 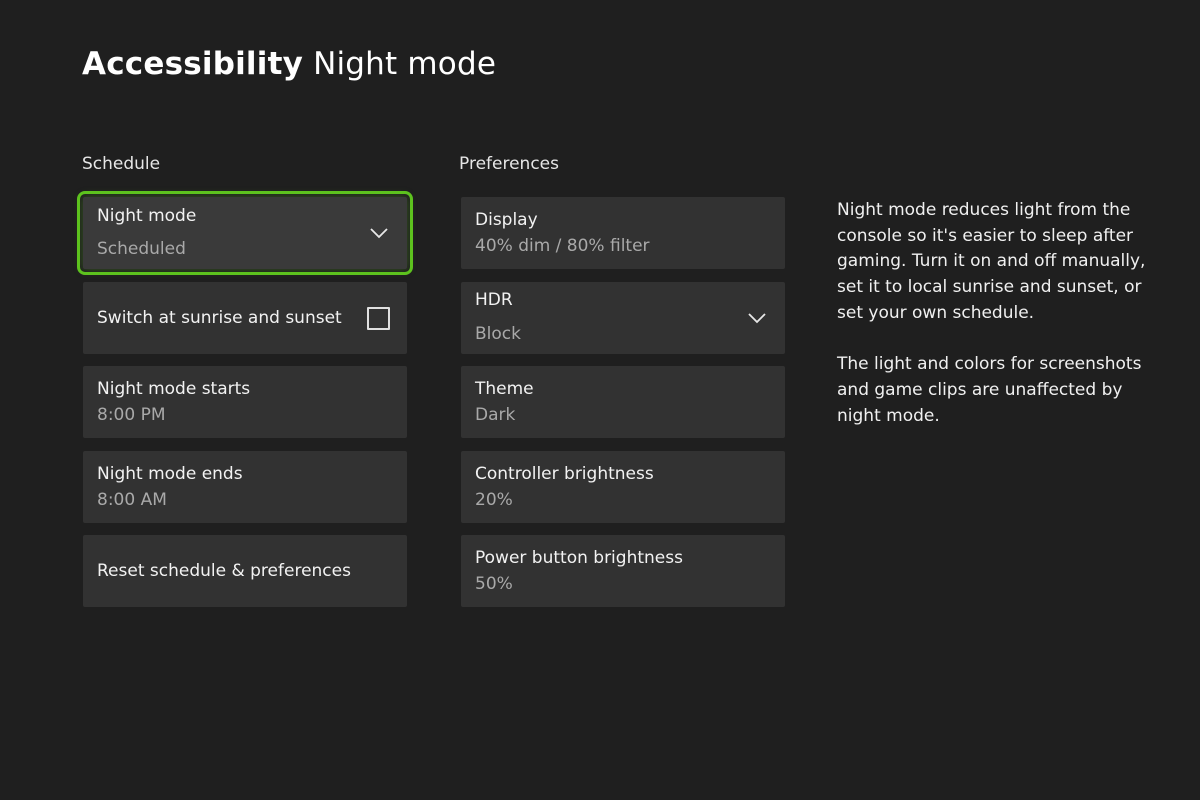 What do you see at coordinates (494, 300) in the screenshot?
I see `hdr-title: HDR` at bounding box center [494, 300].